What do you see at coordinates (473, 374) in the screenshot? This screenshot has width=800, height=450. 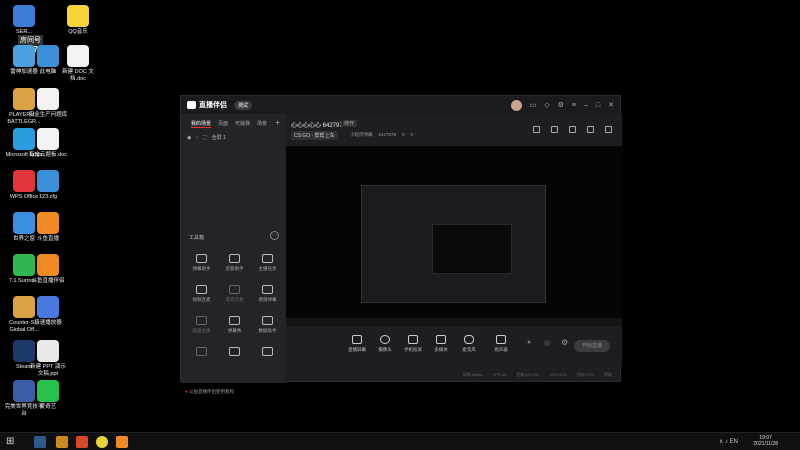 I see `status-bitrate: 码率:0kbps` at bounding box center [473, 374].